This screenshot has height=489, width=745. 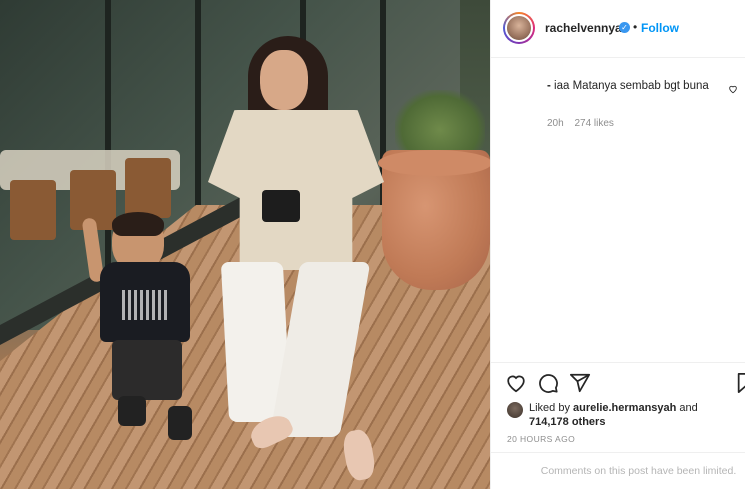 What do you see at coordinates (567, 422) in the screenshot?
I see `likes-count: 714,178 others` at bounding box center [567, 422].